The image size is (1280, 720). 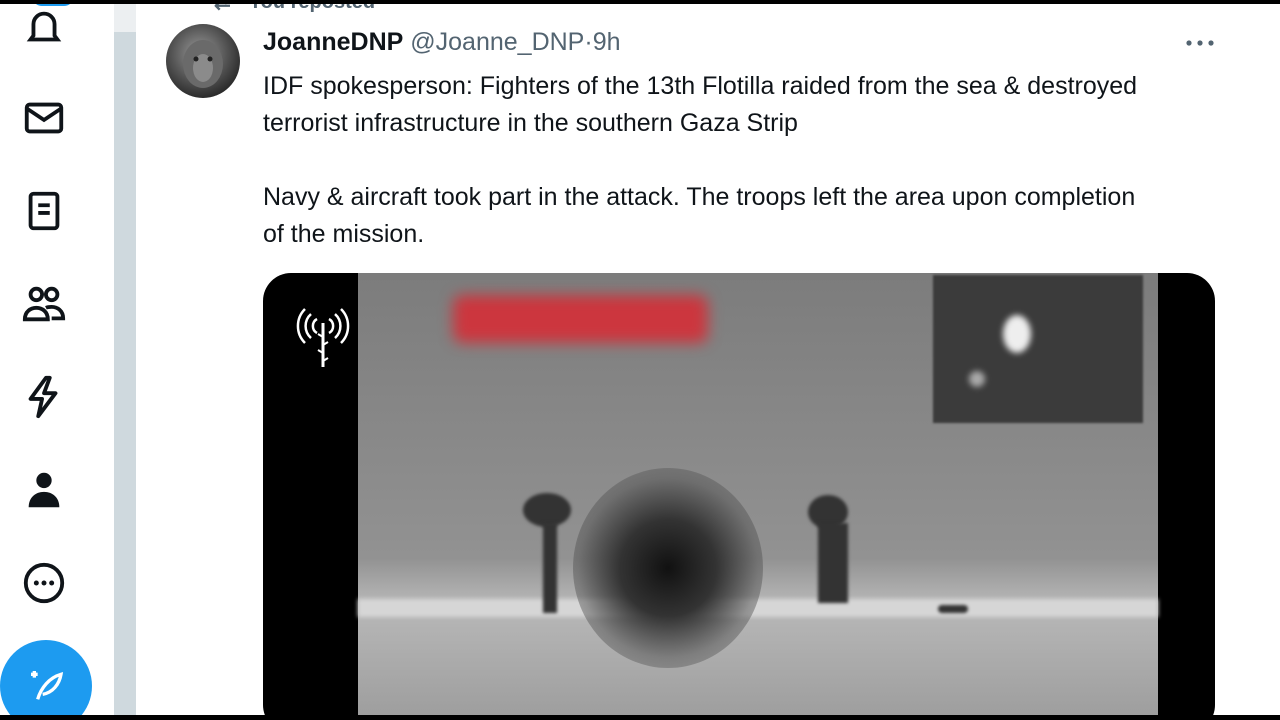 I want to click on avatar, so click(x=203, y=61).